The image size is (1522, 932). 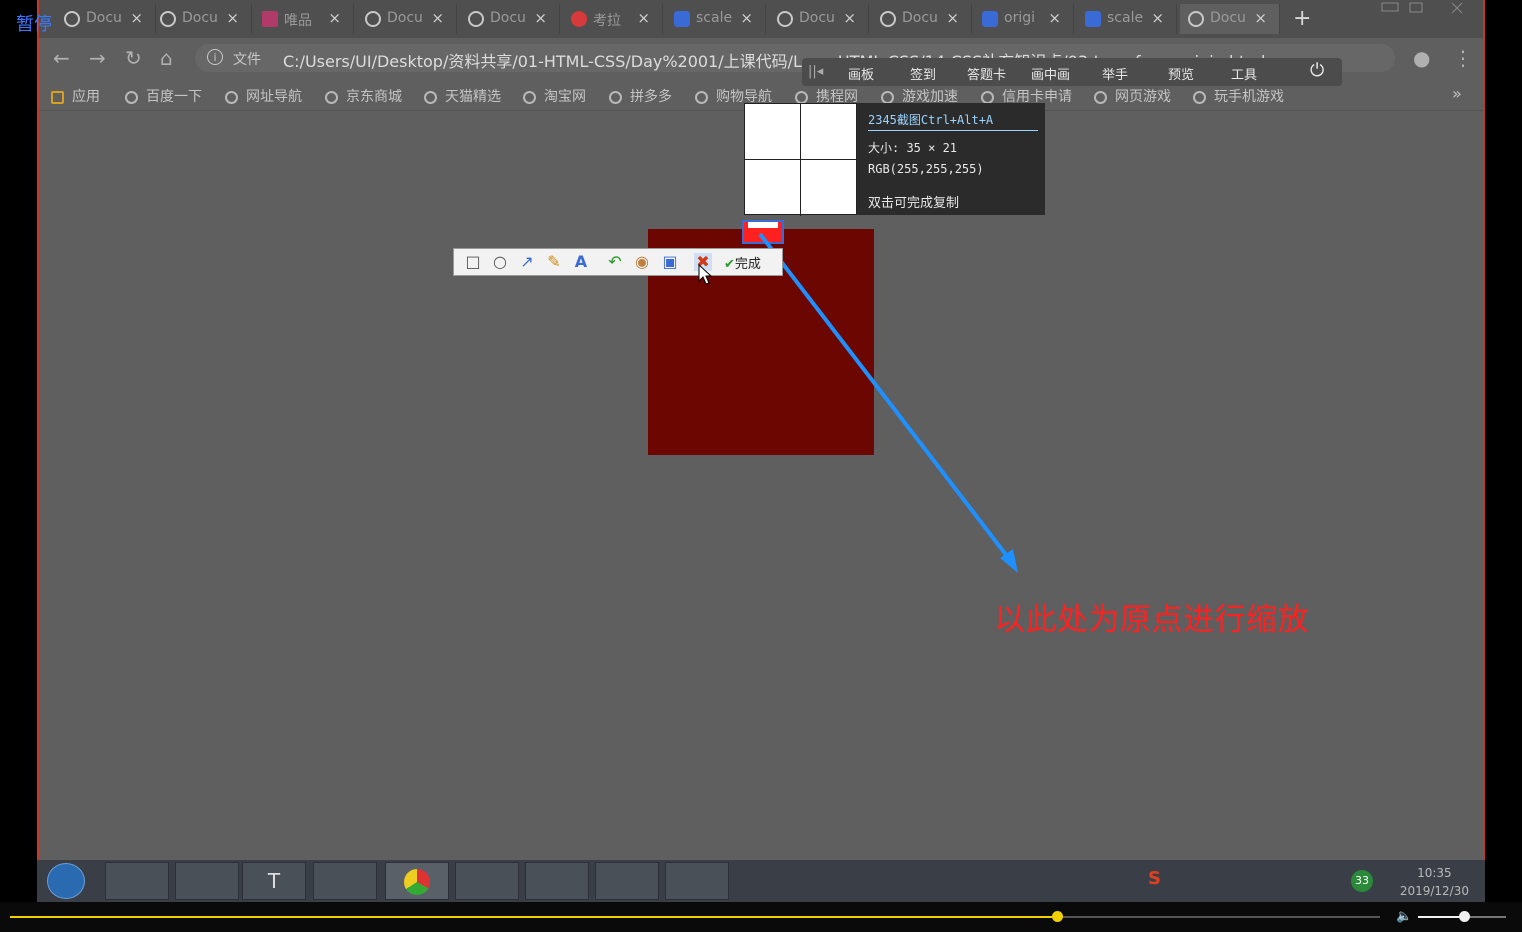 I want to click on notes-app-icon, so click(x=557, y=881).